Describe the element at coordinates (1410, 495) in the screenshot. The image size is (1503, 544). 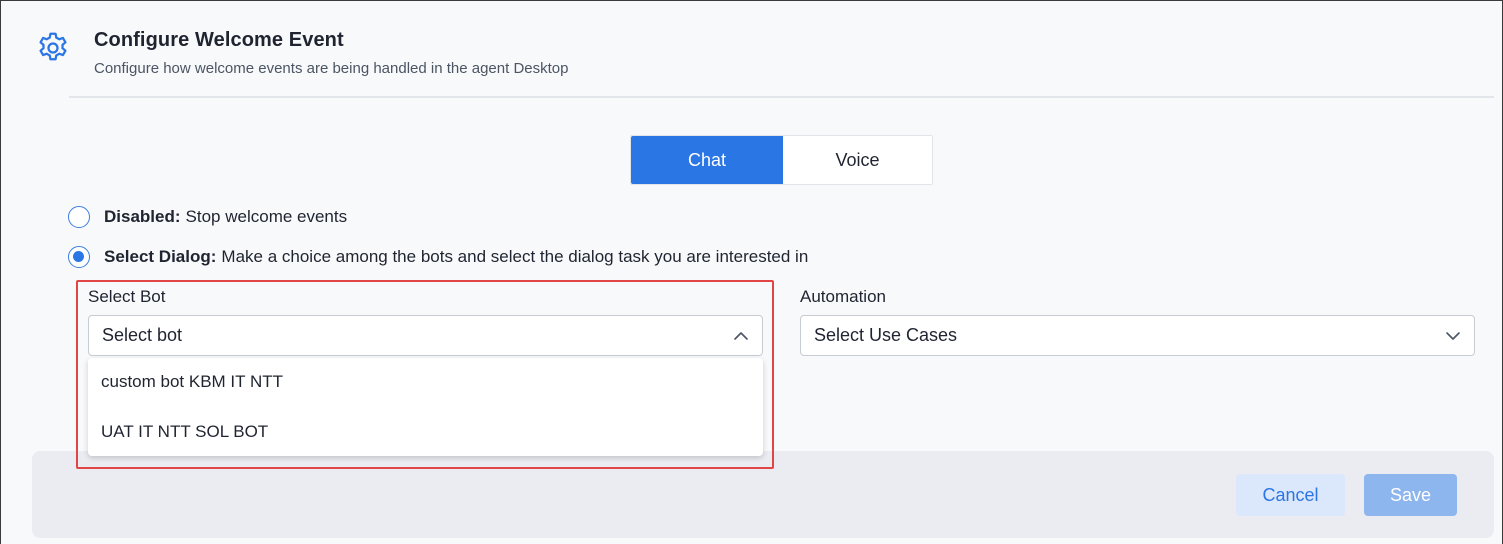
I see `save-button: Save` at that location.